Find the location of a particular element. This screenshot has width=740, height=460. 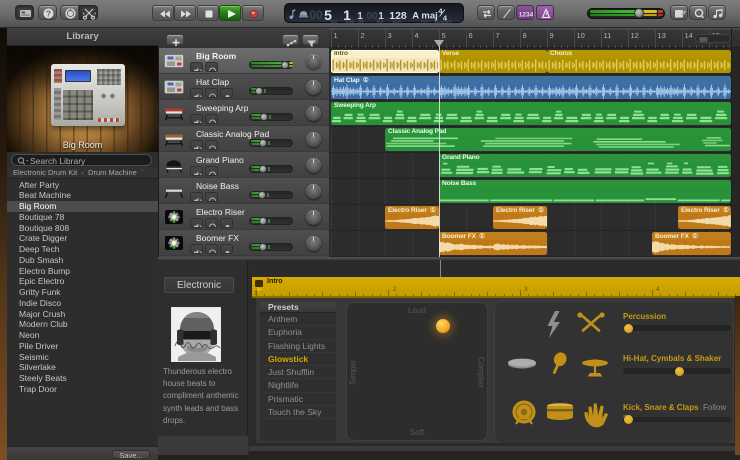

svg-text: div is located at coordinates (361, 21).